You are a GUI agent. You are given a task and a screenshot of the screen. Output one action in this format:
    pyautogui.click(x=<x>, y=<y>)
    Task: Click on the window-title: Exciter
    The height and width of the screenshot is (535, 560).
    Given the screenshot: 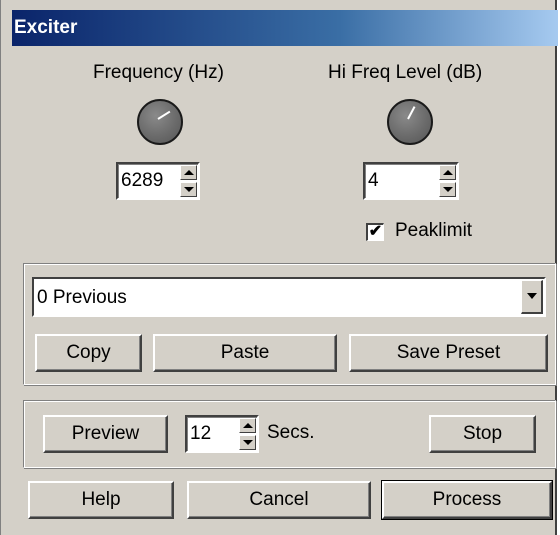 What is the action you would take?
    pyautogui.click(x=46, y=27)
    